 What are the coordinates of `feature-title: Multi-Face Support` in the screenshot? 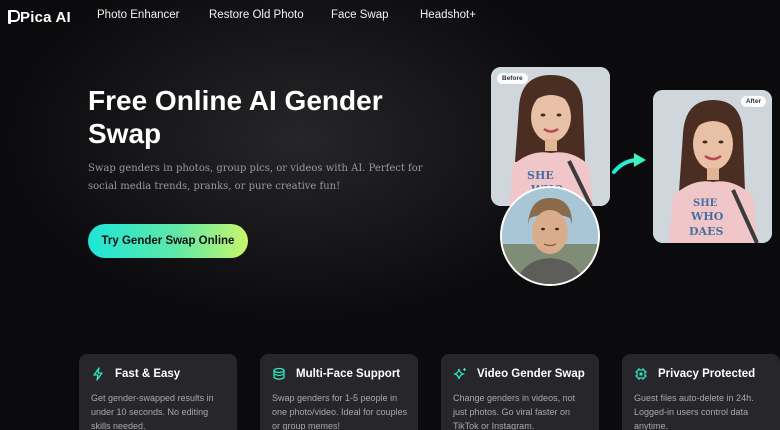 It's located at (348, 374).